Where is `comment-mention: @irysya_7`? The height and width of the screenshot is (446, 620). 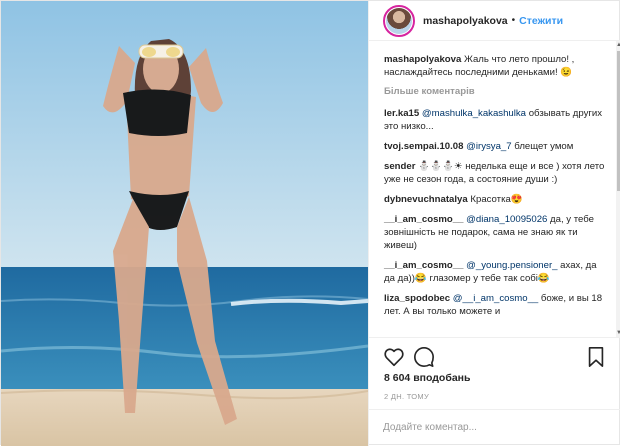
comment-mention: @irysya_7 is located at coordinates (488, 146).